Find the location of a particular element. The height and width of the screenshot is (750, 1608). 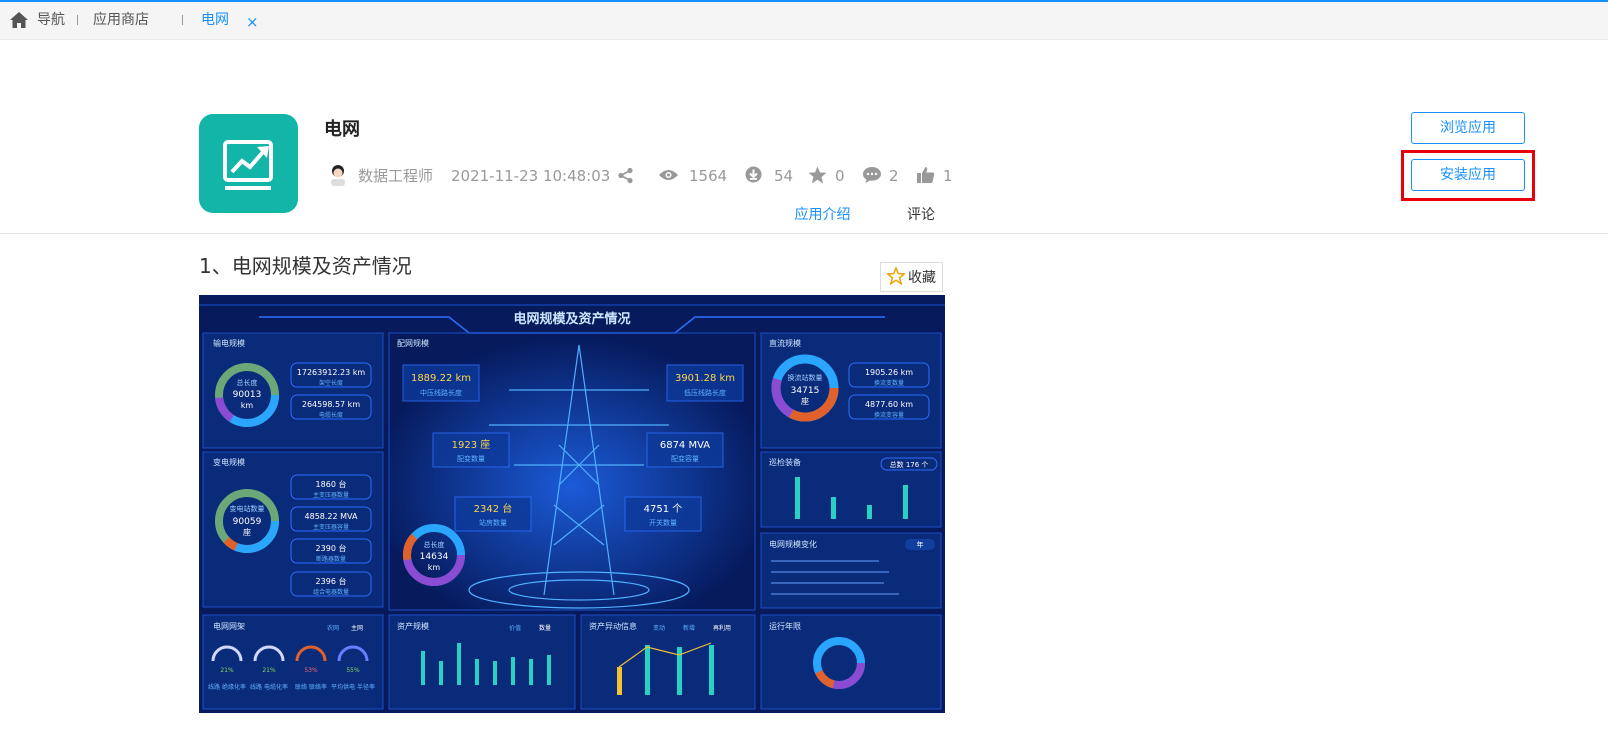

value-box: 1889.22 km 中压线路长度 is located at coordinates (441, 383).